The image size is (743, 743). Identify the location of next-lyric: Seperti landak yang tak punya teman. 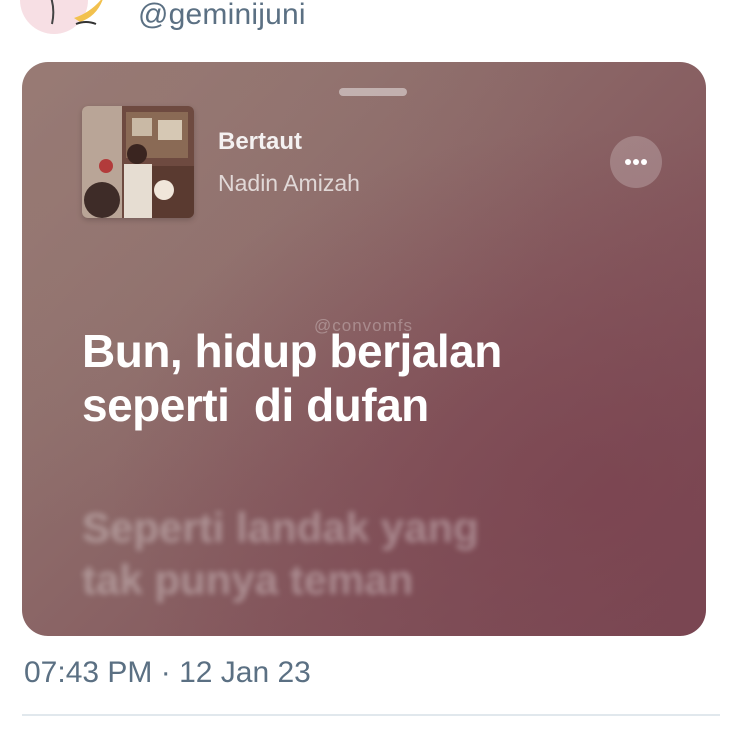
(382, 554).